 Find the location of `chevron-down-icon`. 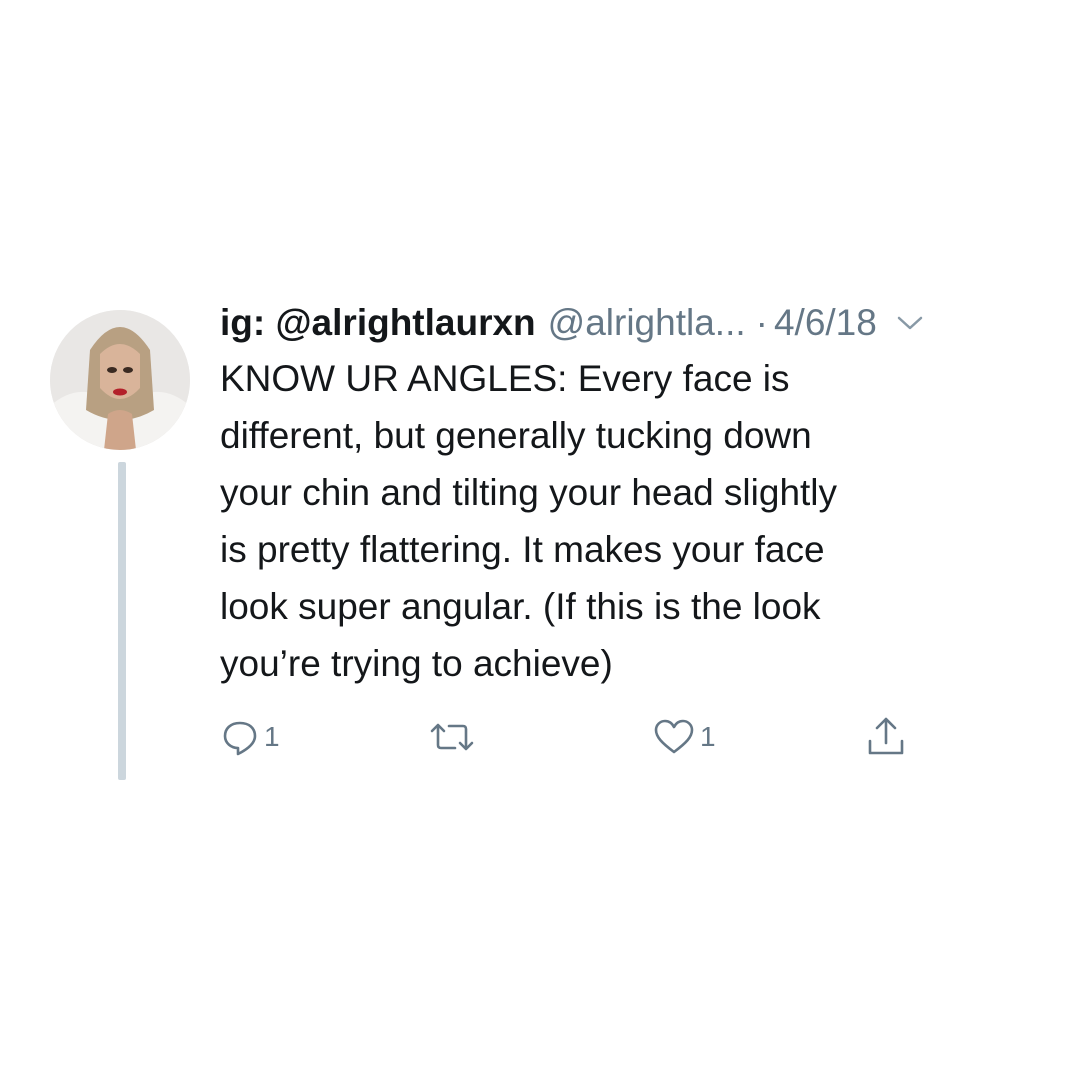

chevron-down-icon is located at coordinates (910, 323).